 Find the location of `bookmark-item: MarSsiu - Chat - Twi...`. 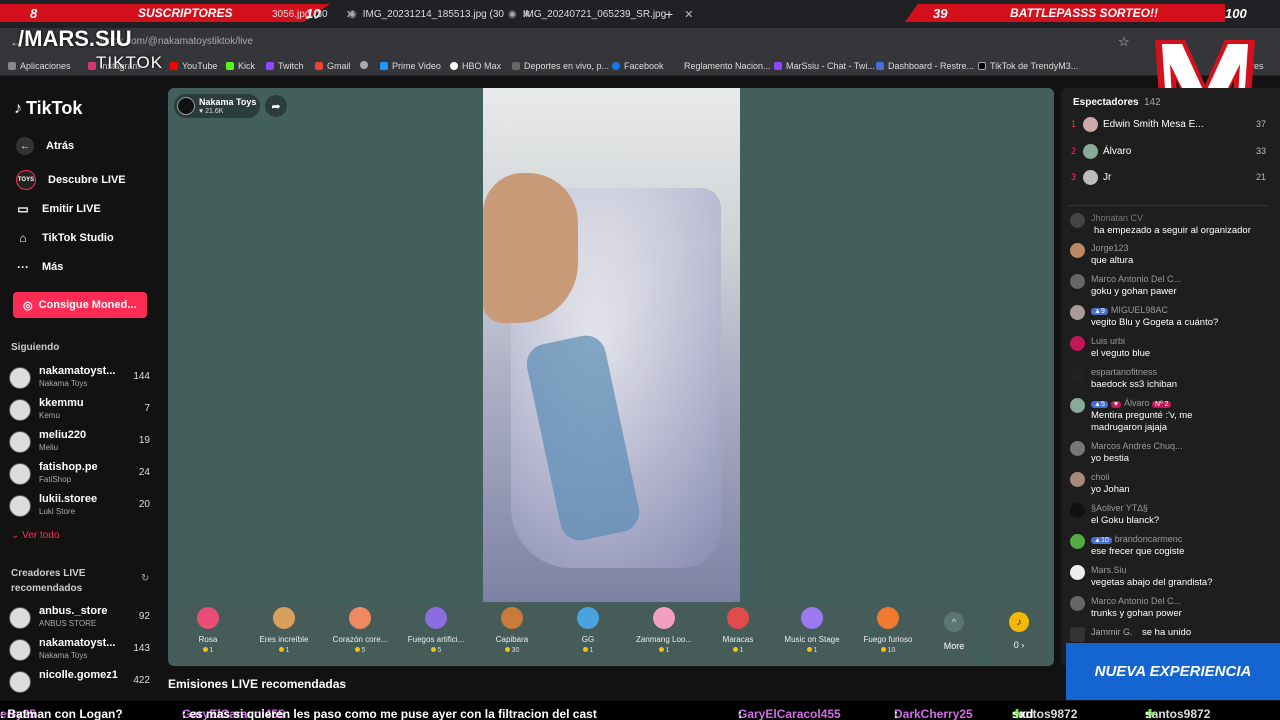

bookmark-item: MarSsiu - Chat - Twi... is located at coordinates (824, 66).